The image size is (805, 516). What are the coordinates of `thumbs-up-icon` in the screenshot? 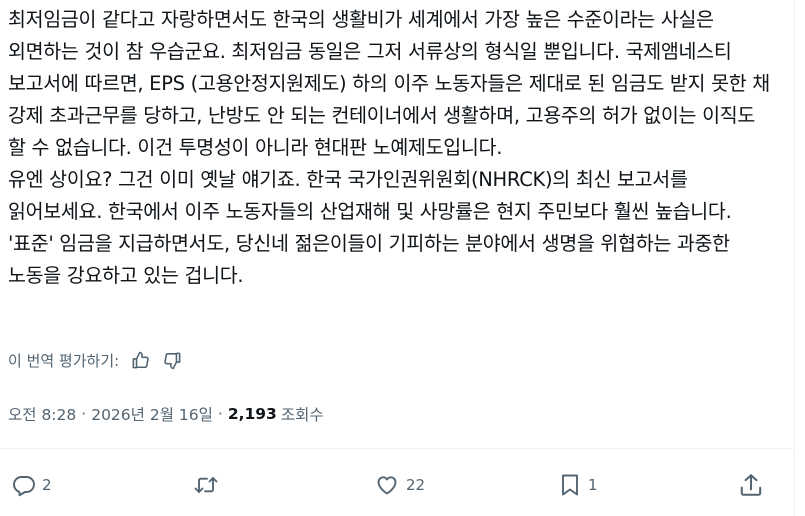 It's located at (140, 360).